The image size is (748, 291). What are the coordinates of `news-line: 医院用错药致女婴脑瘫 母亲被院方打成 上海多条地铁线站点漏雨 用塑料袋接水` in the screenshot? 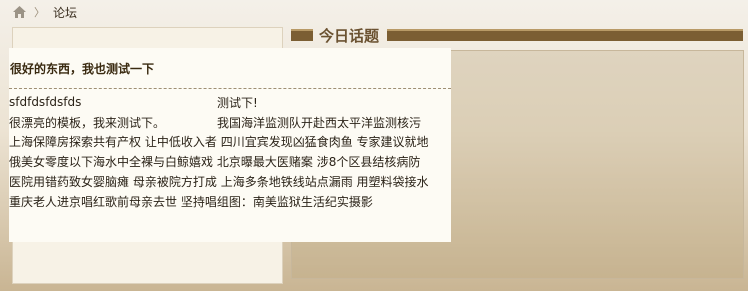 It's located at (230, 182).